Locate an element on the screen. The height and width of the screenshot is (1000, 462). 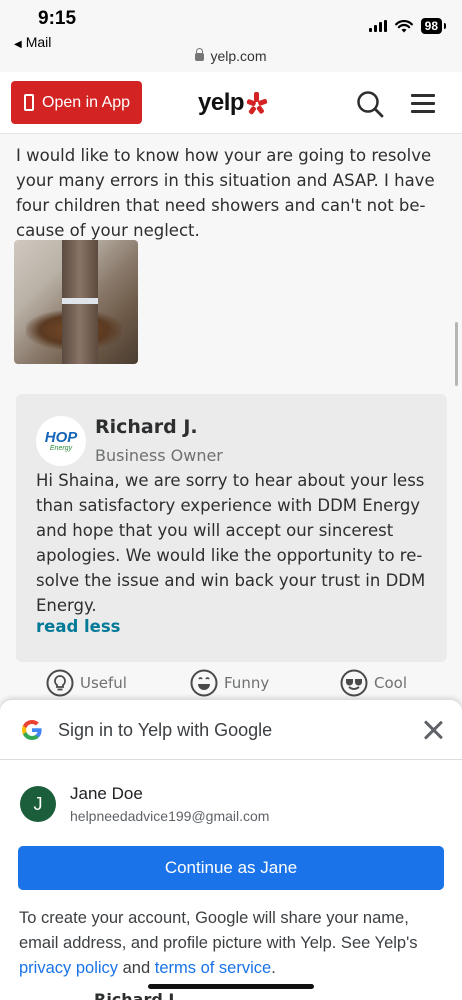
owner-name: Richard J. is located at coordinates (146, 427).